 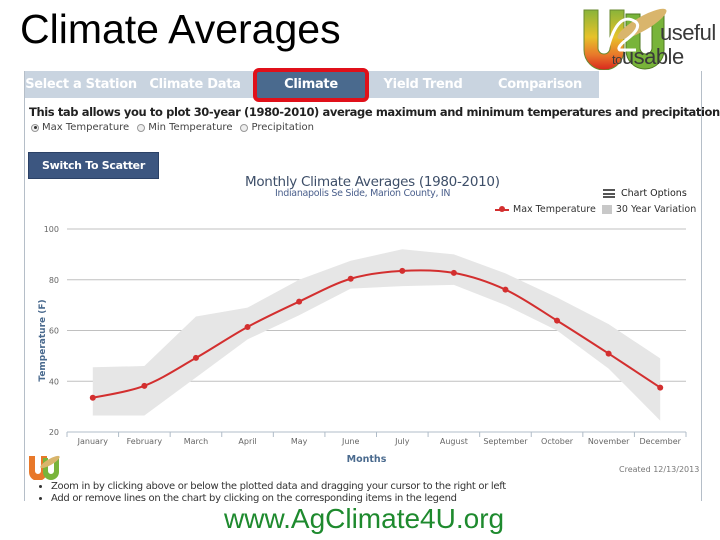 I want to click on legend-label: 30 Year Variation, so click(x=656, y=209).